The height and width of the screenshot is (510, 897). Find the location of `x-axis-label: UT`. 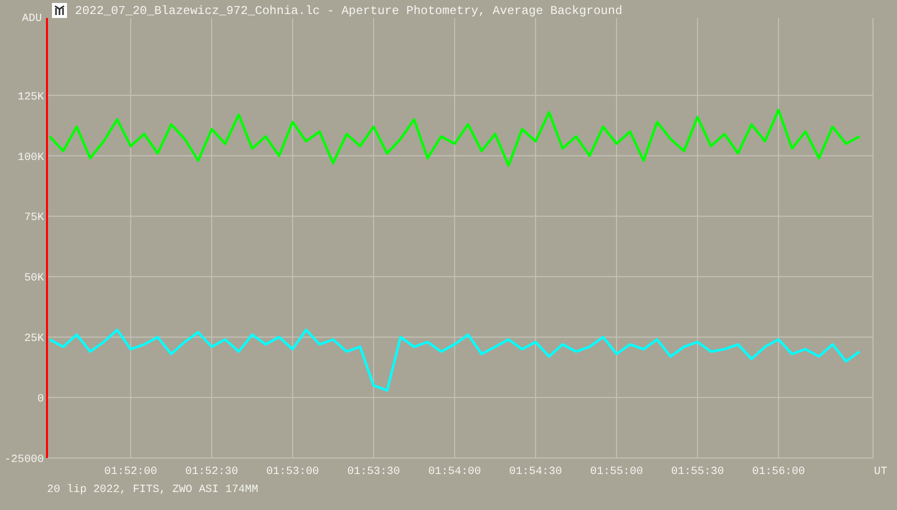

x-axis-label: UT is located at coordinates (881, 472).